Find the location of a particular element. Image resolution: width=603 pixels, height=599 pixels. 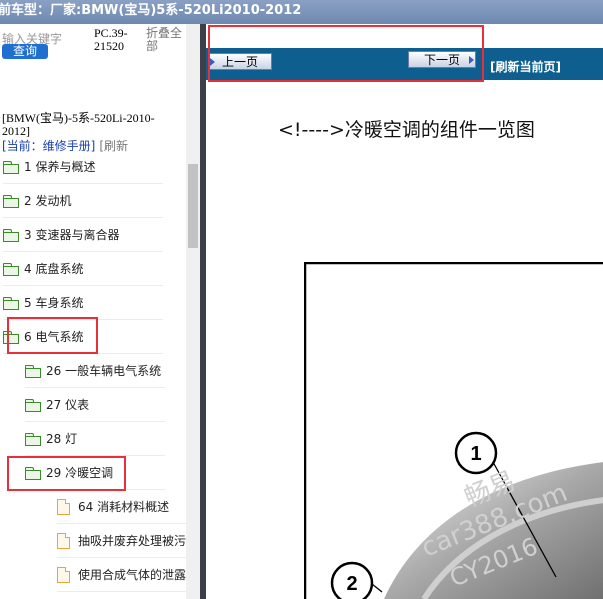

callout-number-1: 1 is located at coordinates (475, 454).